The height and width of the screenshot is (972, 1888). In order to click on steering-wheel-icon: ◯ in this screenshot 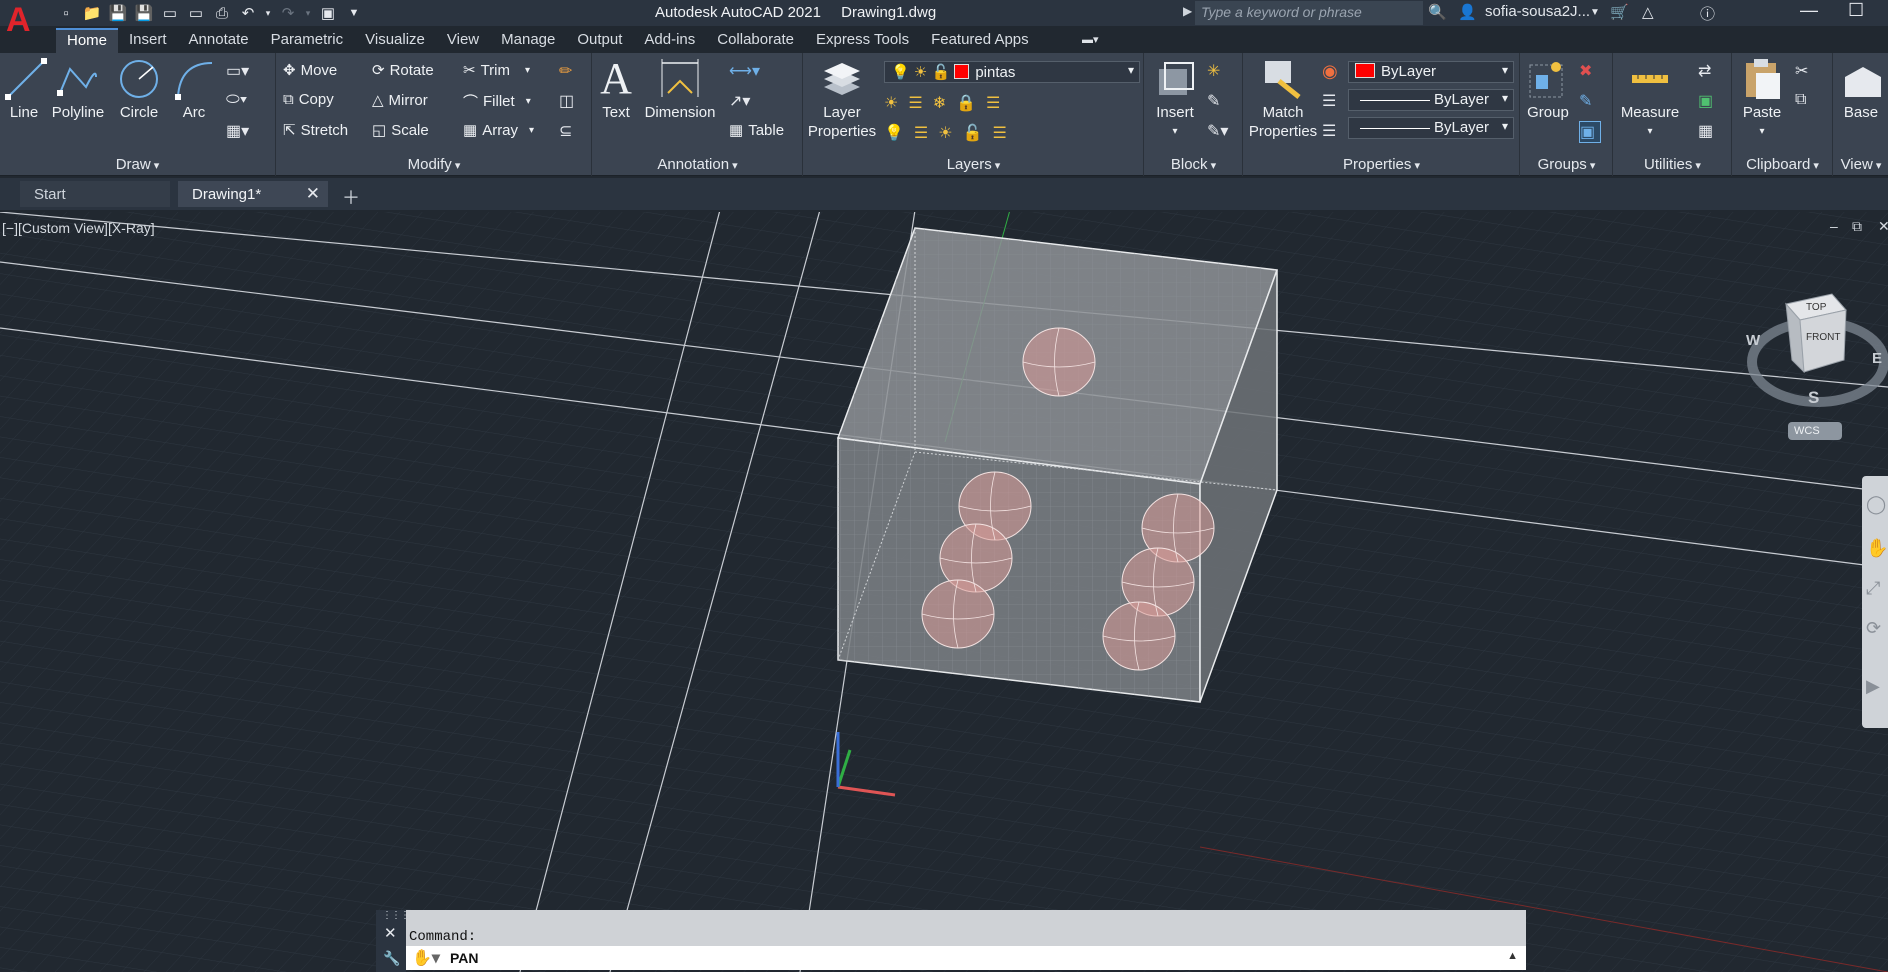, I will do `click(1876, 504)`.